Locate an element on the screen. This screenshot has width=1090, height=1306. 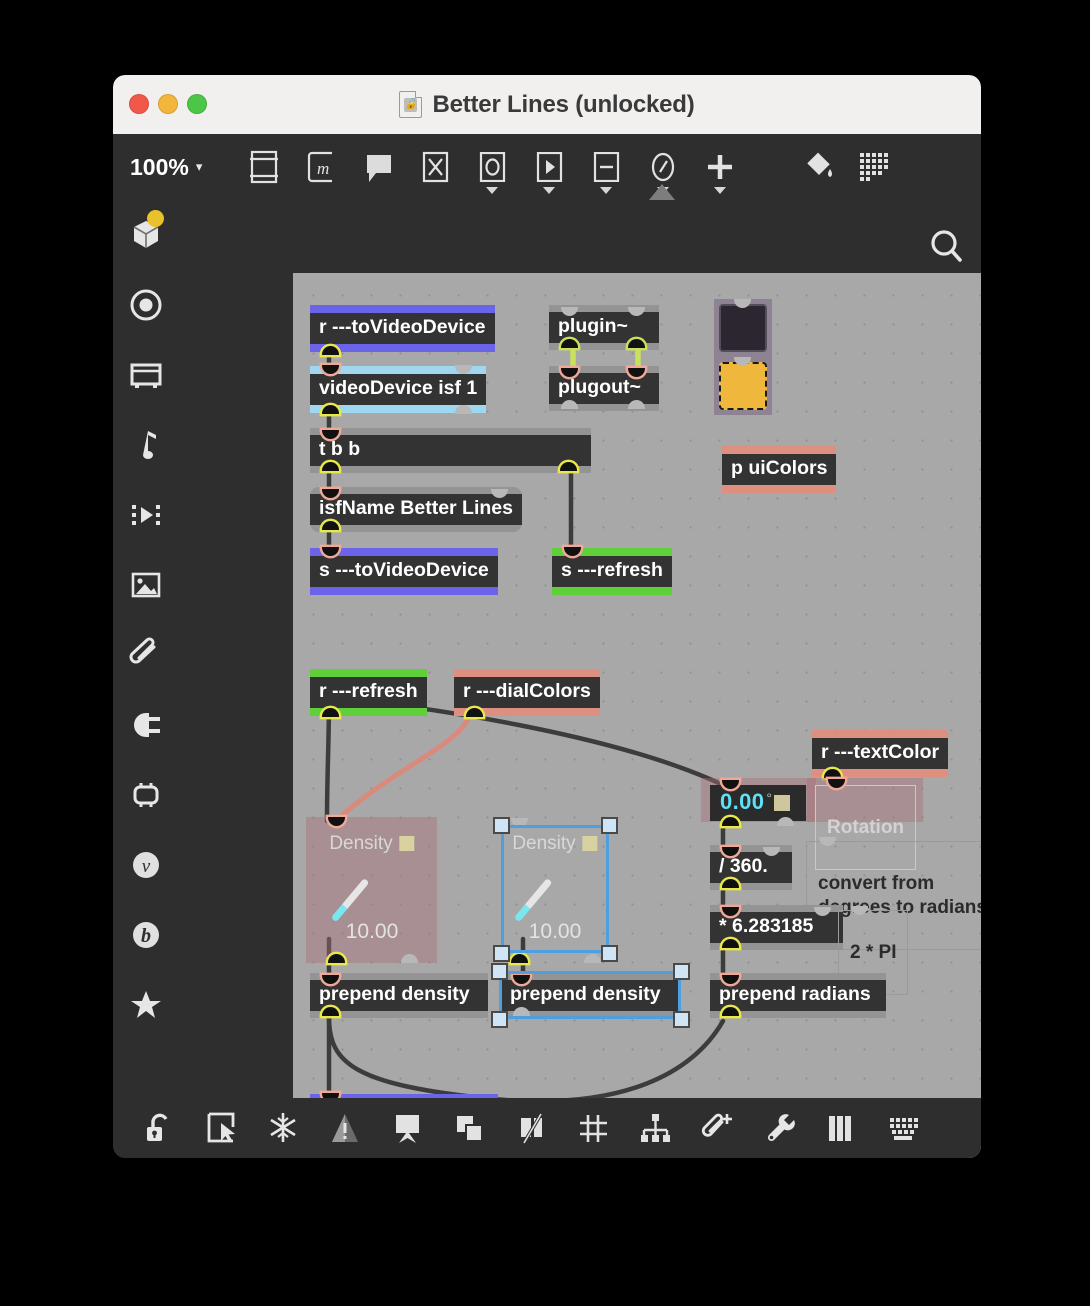
sidebar-item-device is located at coordinates (146, 375).